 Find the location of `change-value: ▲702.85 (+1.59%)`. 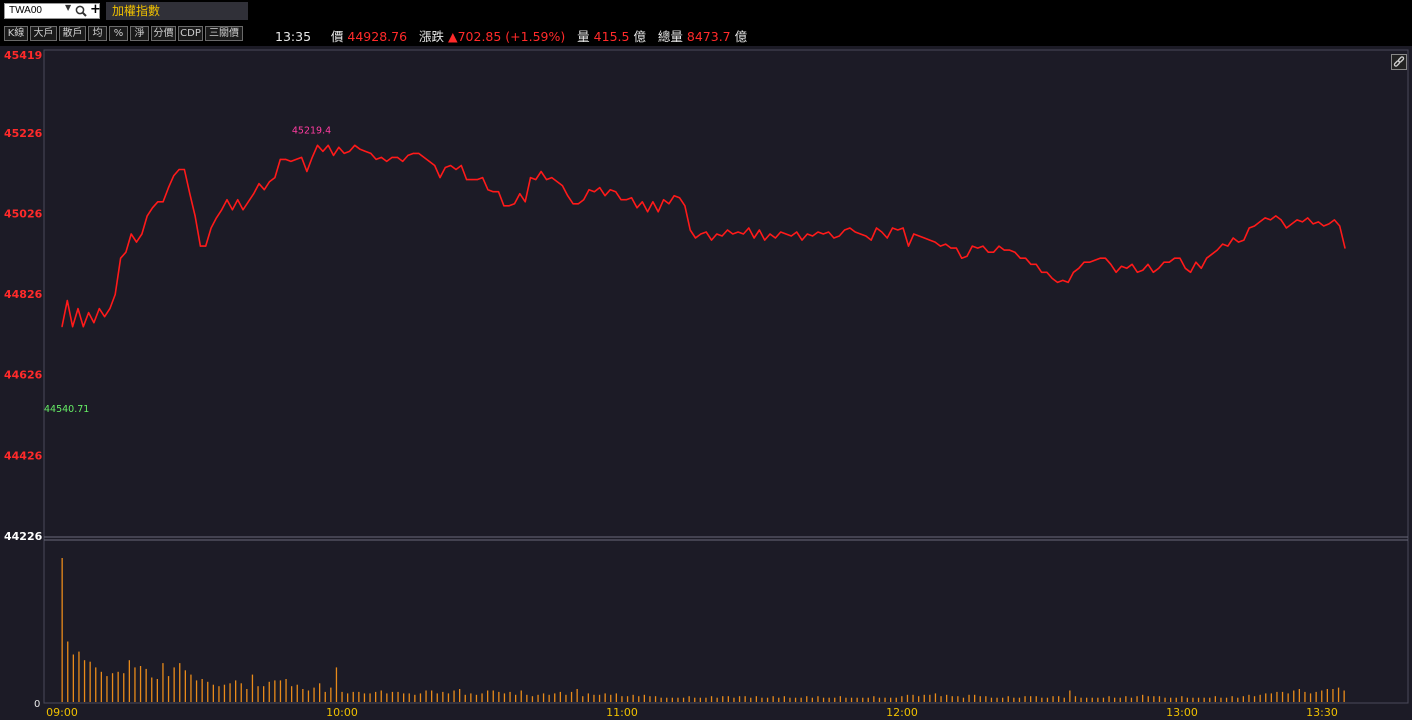

change-value: ▲702.85 (+1.59%) is located at coordinates (506, 36).